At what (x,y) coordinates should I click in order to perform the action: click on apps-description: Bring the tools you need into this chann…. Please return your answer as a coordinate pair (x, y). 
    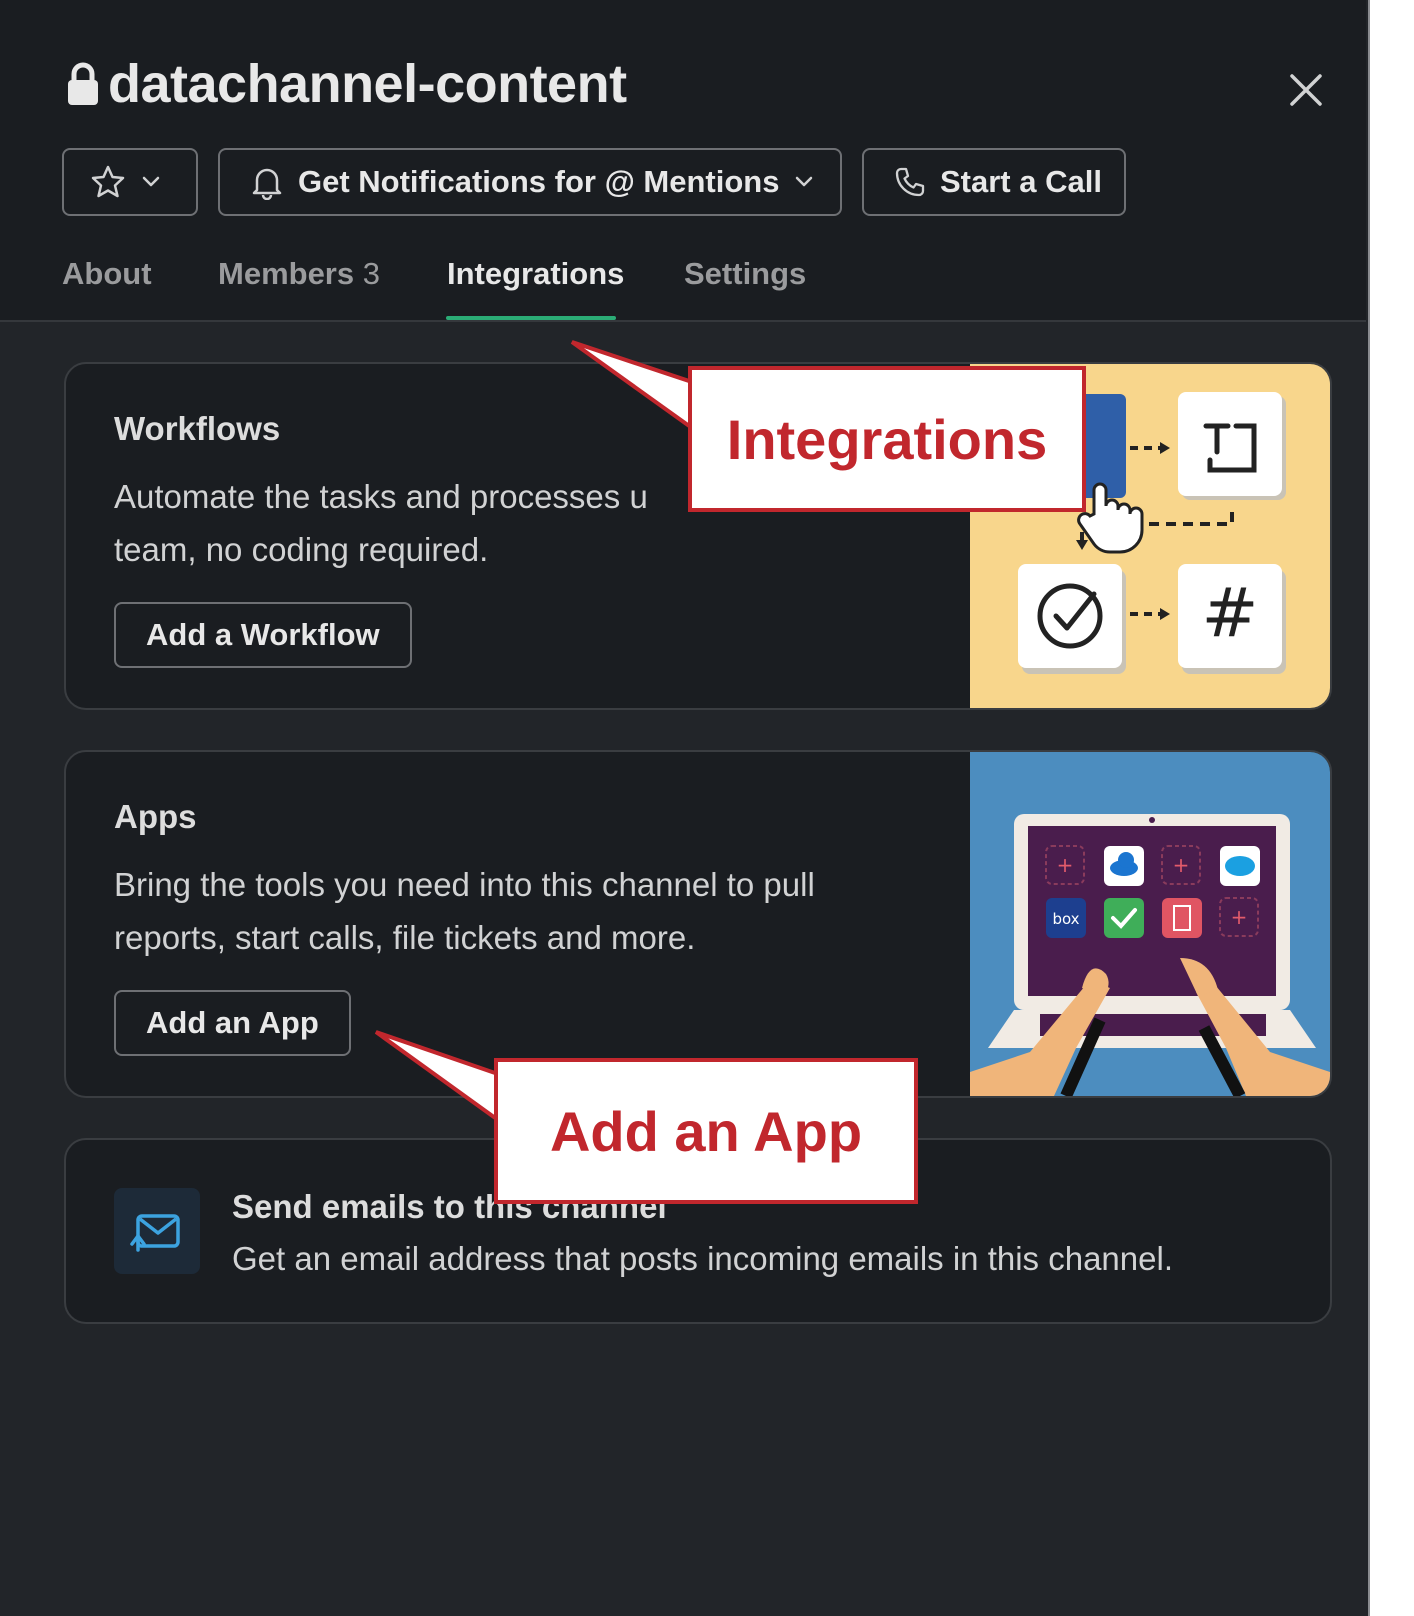
    Looking at the image, I should click on (524, 911).